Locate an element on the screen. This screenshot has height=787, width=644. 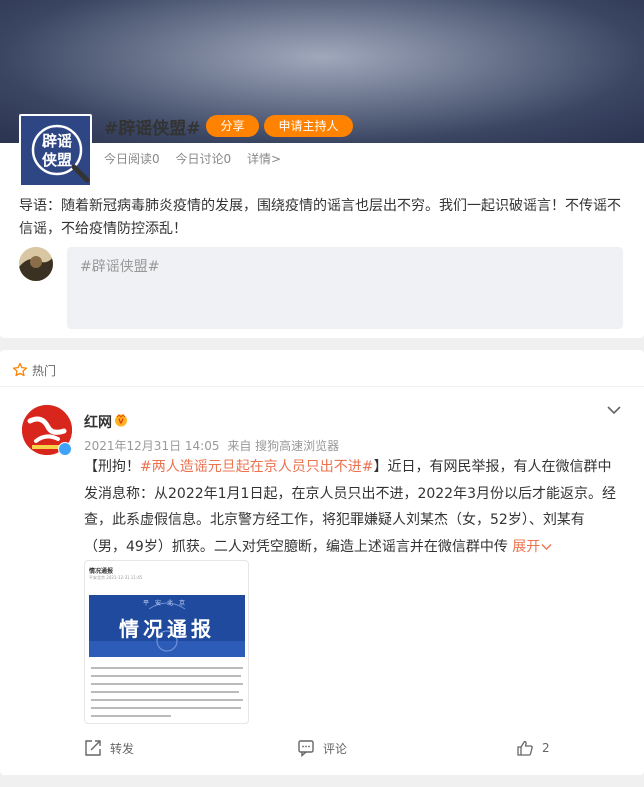
svg-text: 侠盟 is located at coordinates (57, 160).